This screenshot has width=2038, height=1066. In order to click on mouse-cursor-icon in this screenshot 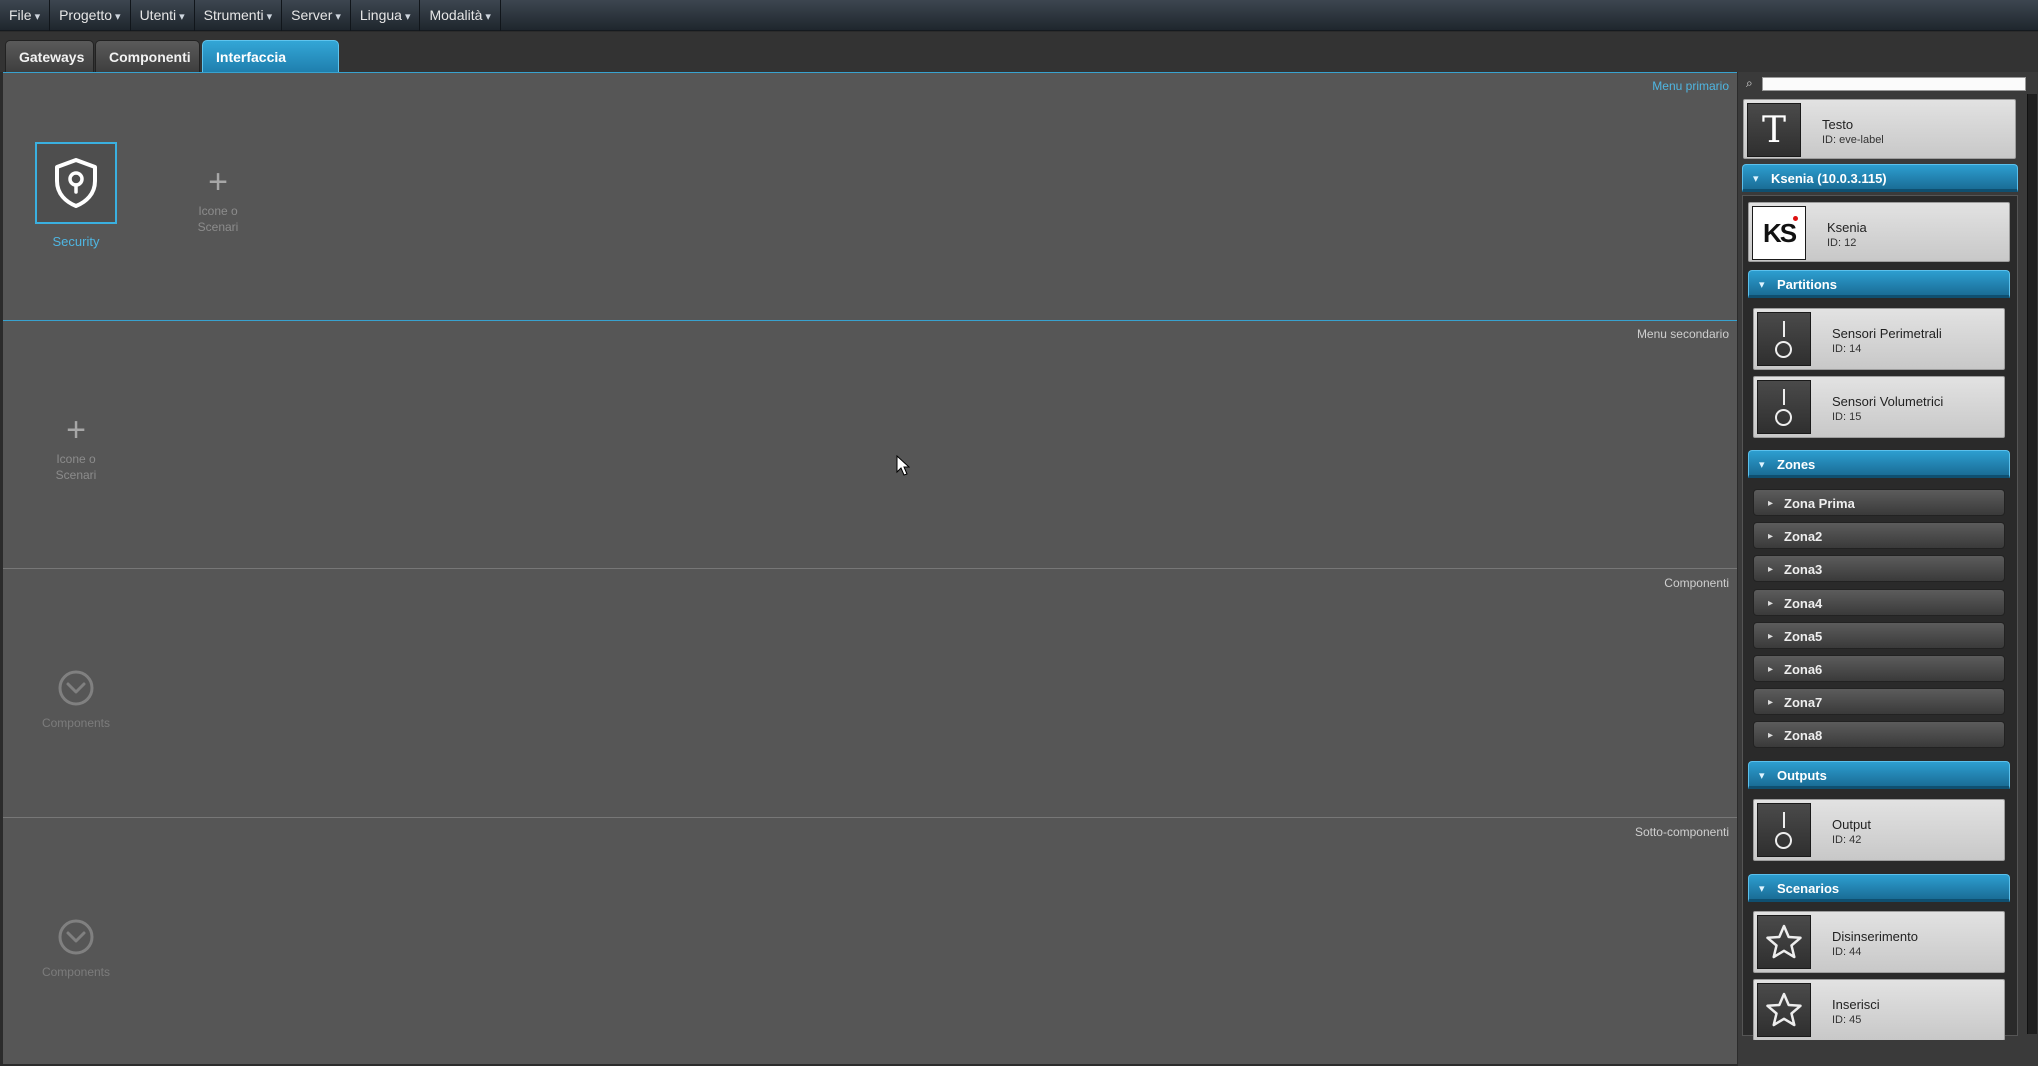, I will do `click(903, 465)`.